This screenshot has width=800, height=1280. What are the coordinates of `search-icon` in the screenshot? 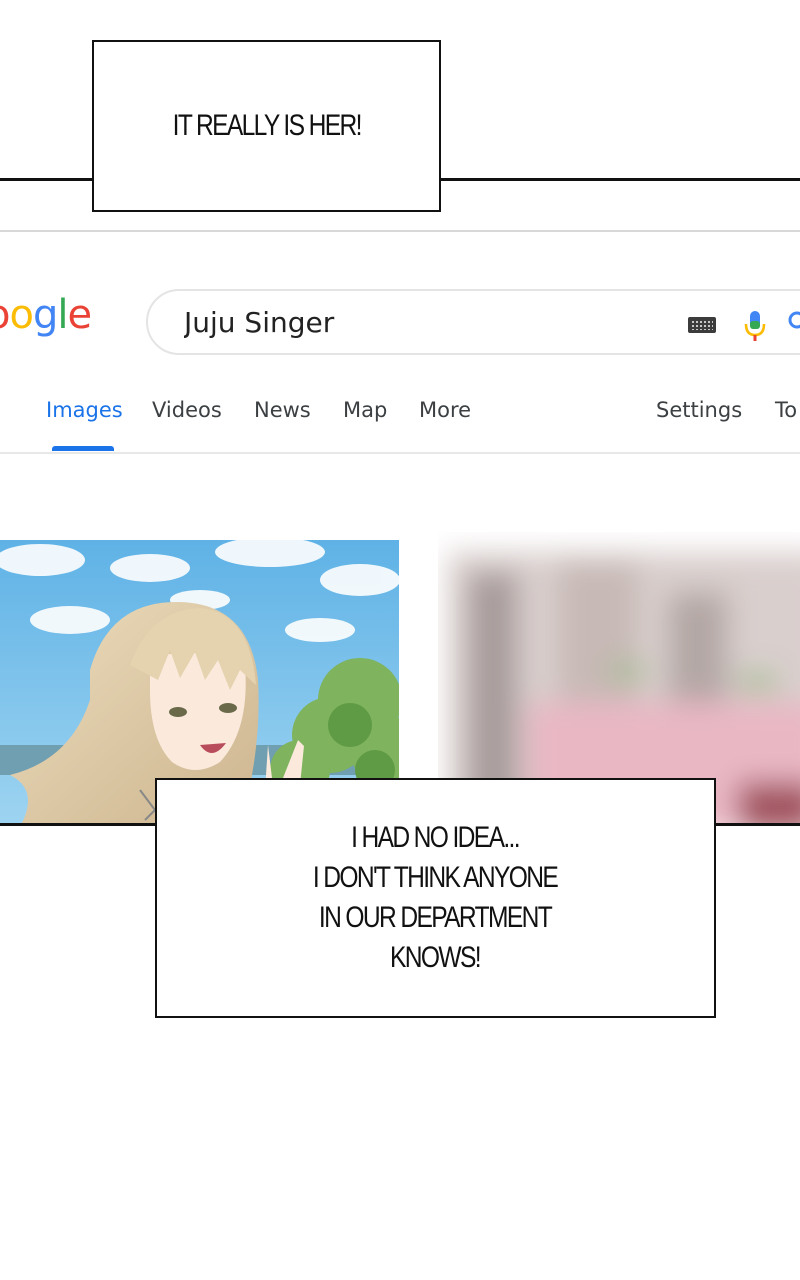 It's located at (793, 323).